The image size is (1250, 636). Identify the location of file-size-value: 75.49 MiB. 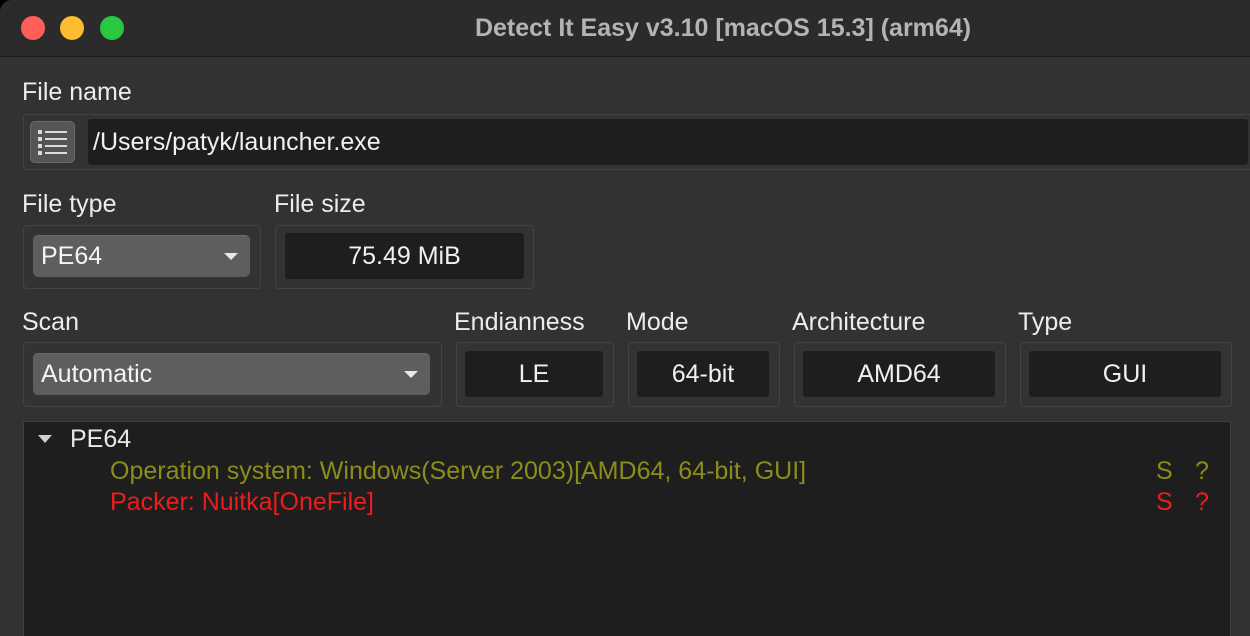
(404, 256).